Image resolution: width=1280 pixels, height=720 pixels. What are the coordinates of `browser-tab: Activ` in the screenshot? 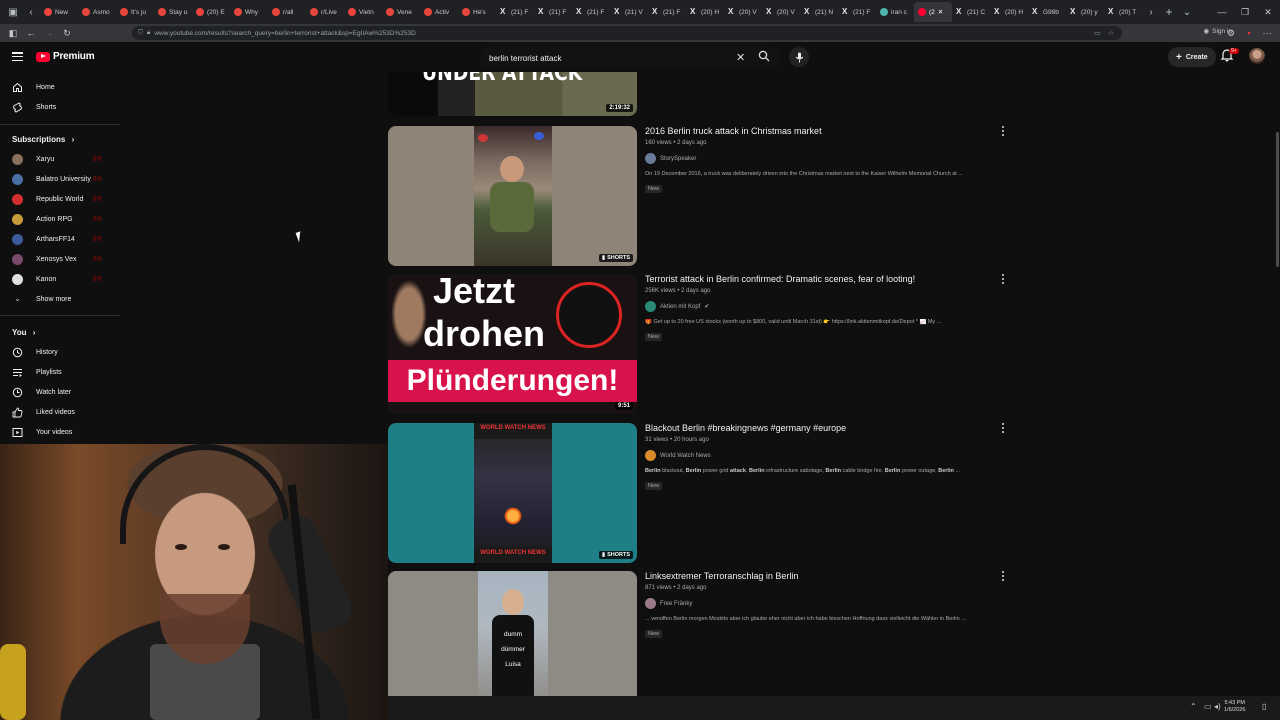 It's located at (439, 12).